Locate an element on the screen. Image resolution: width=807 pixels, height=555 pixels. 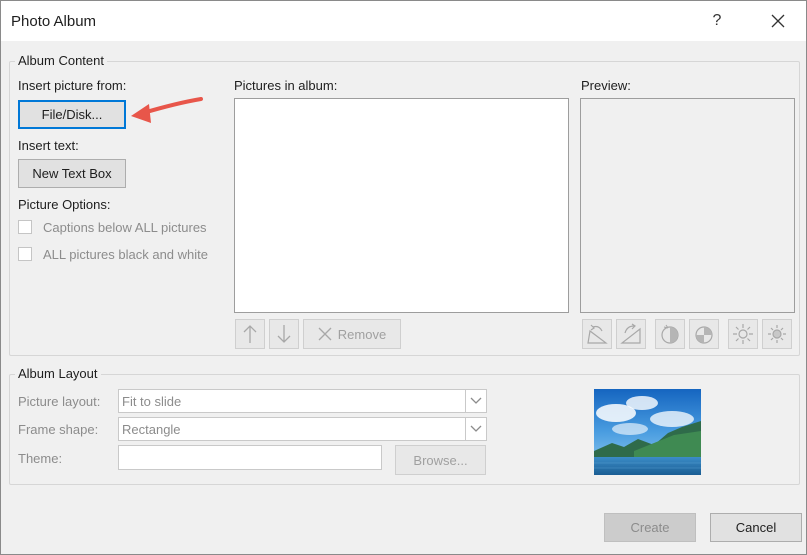
frame-shape-select: Rectangle is located at coordinates (302, 429).